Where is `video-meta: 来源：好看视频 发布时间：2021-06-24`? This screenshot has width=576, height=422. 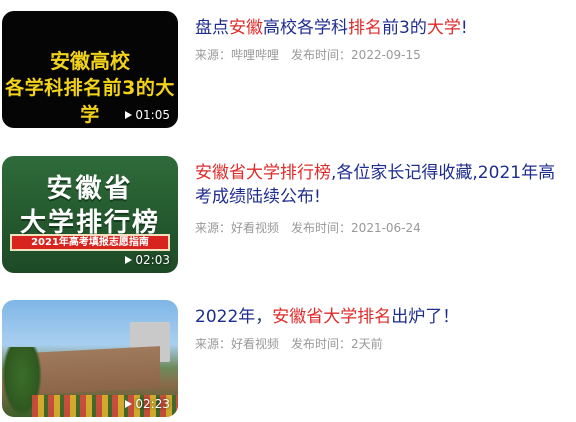
video-meta: 来源：好看视频 发布时间：2021-06-24 is located at coordinates (308, 227).